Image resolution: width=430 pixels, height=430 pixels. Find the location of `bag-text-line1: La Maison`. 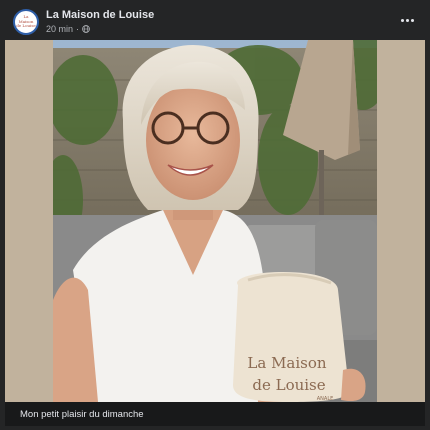

bag-text-line1: La Maison is located at coordinates (286, 363).